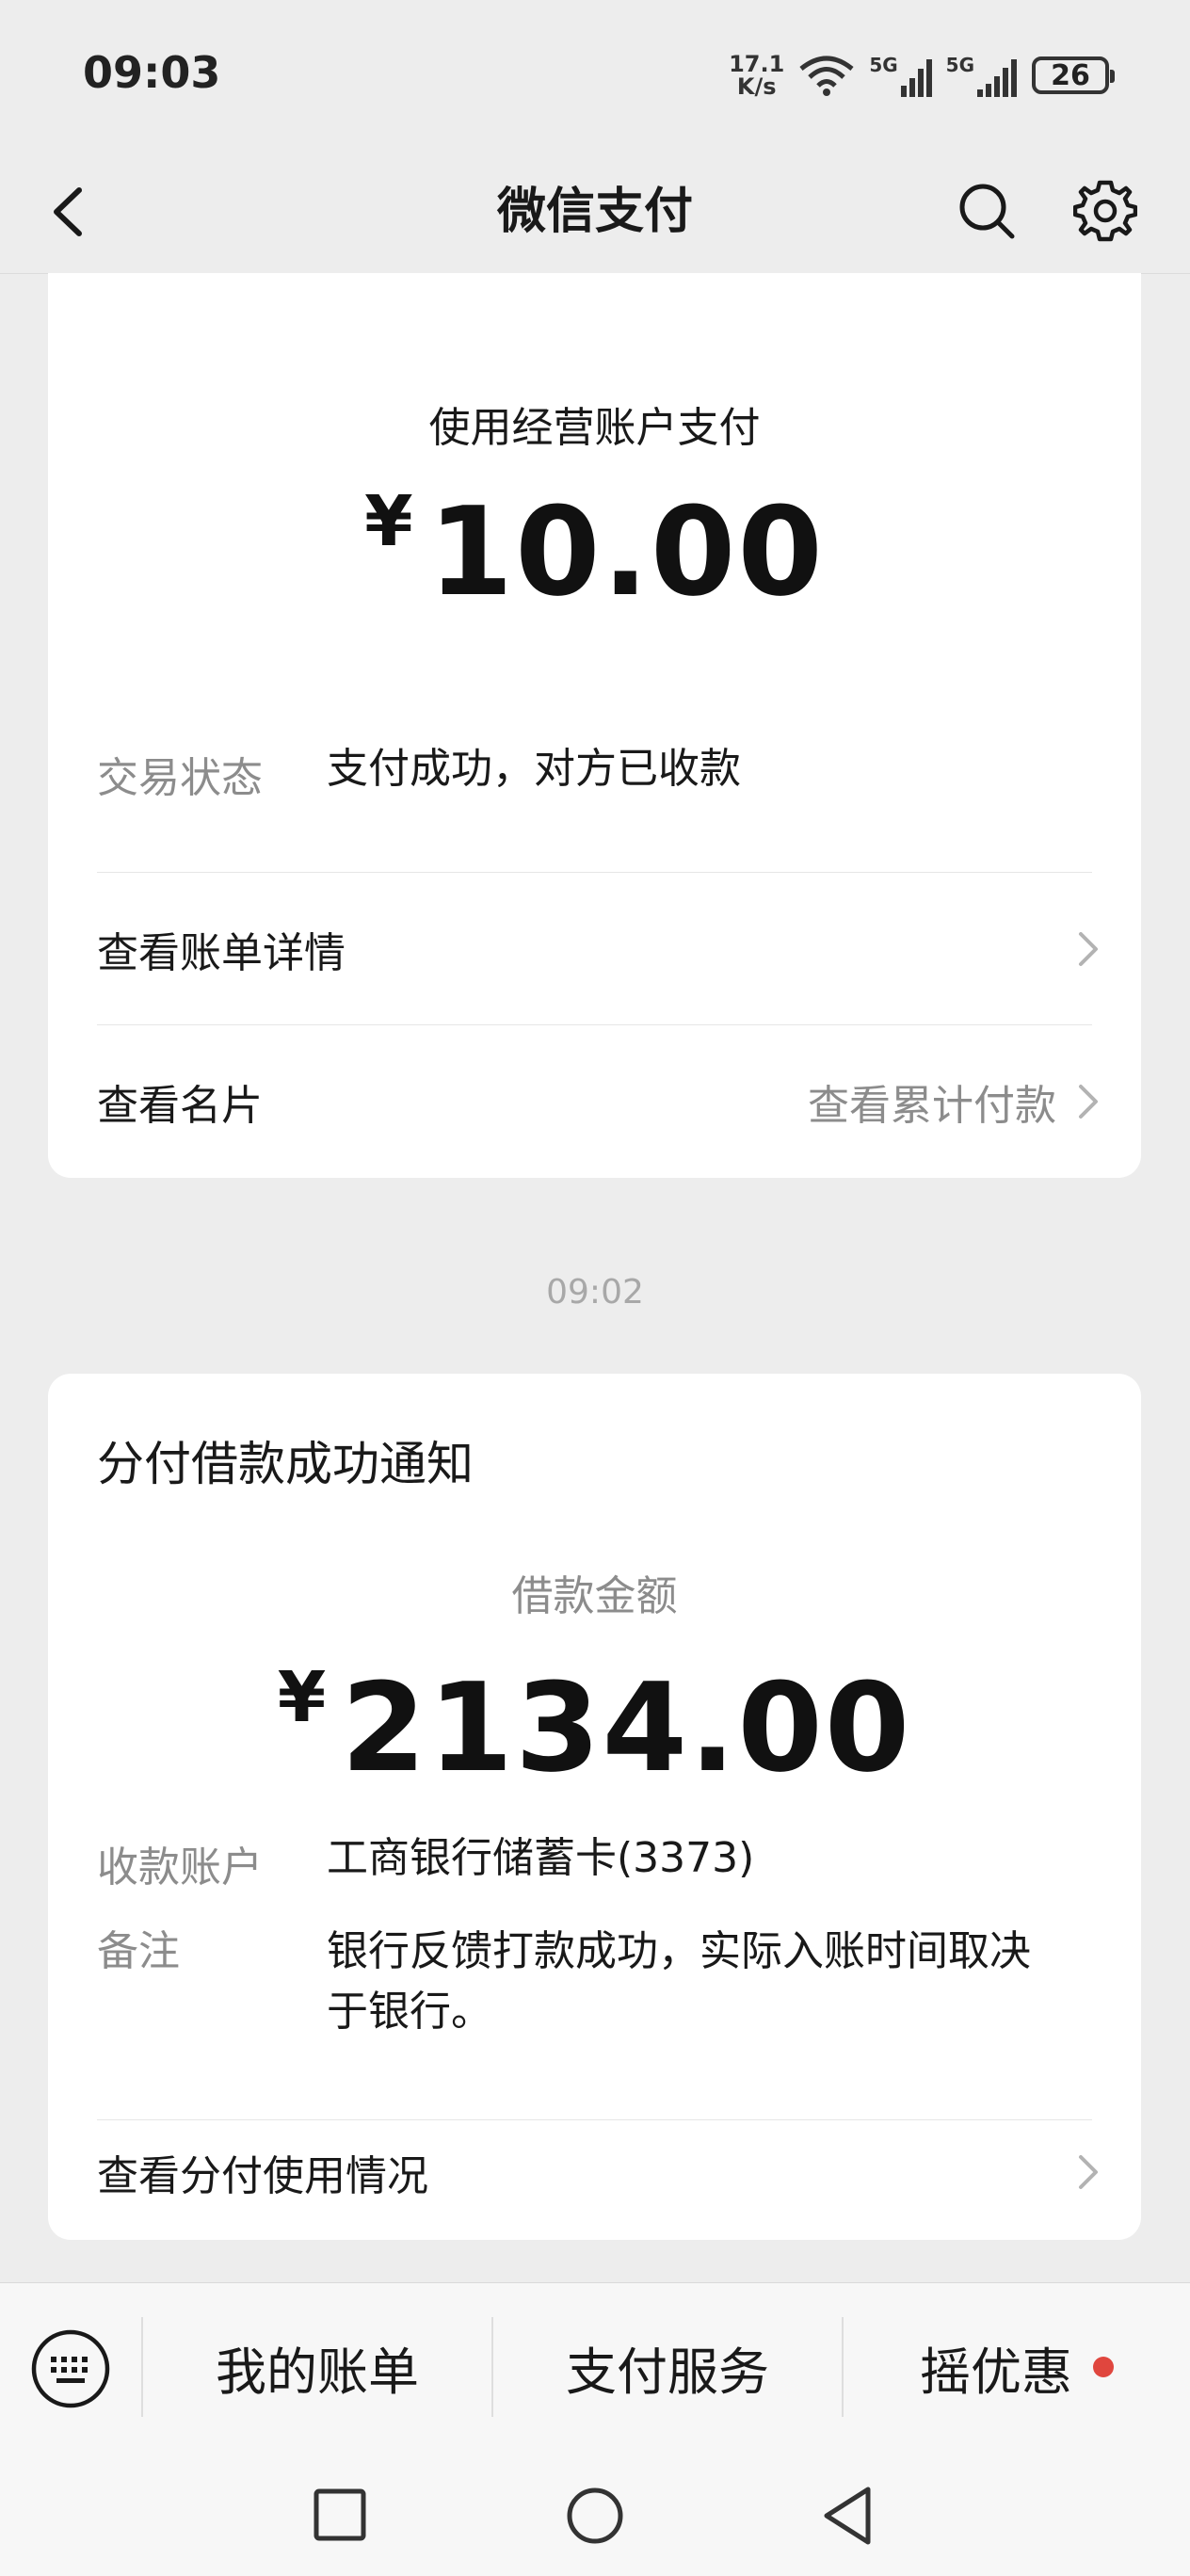 Image resolution: width=1190 pixels, height=2576 pixels. I want to click on remark-value: 银行反馈打款成功，实际入账时间取决 于银行。, so click(679, 1981).